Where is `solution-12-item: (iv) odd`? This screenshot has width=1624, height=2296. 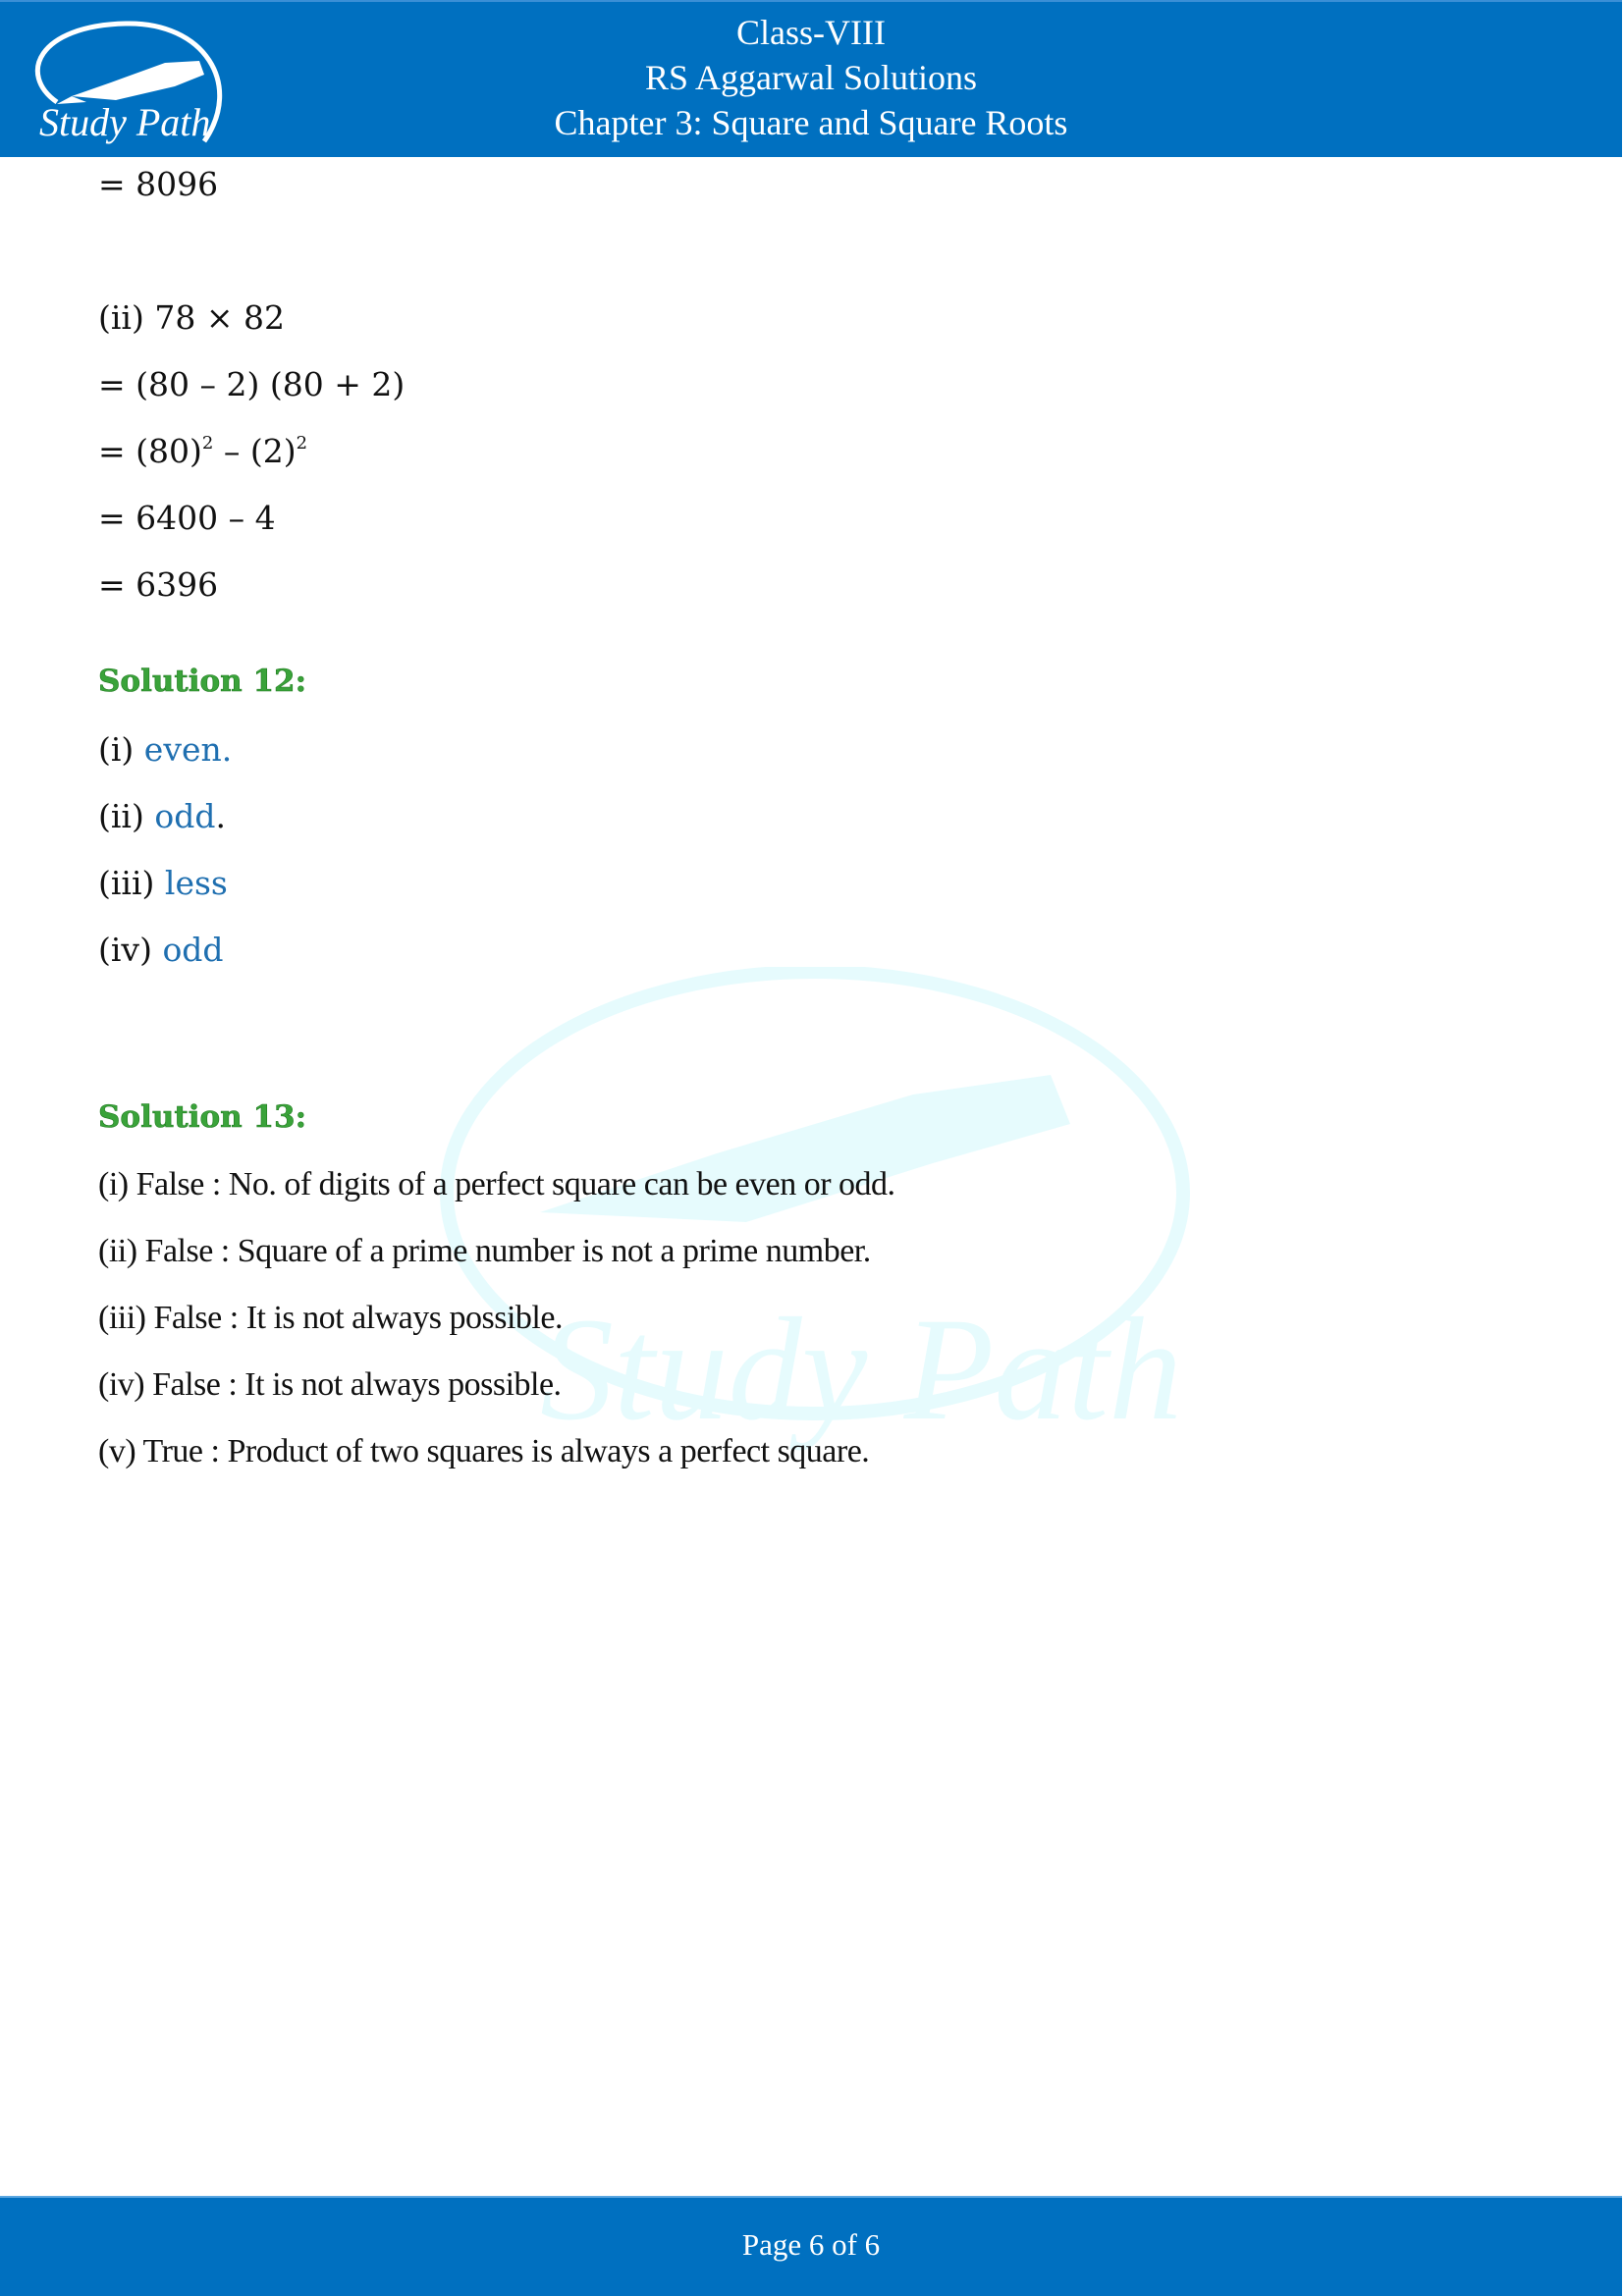
solution-12-item: (iv) odd is located at coordinates (161, 950).